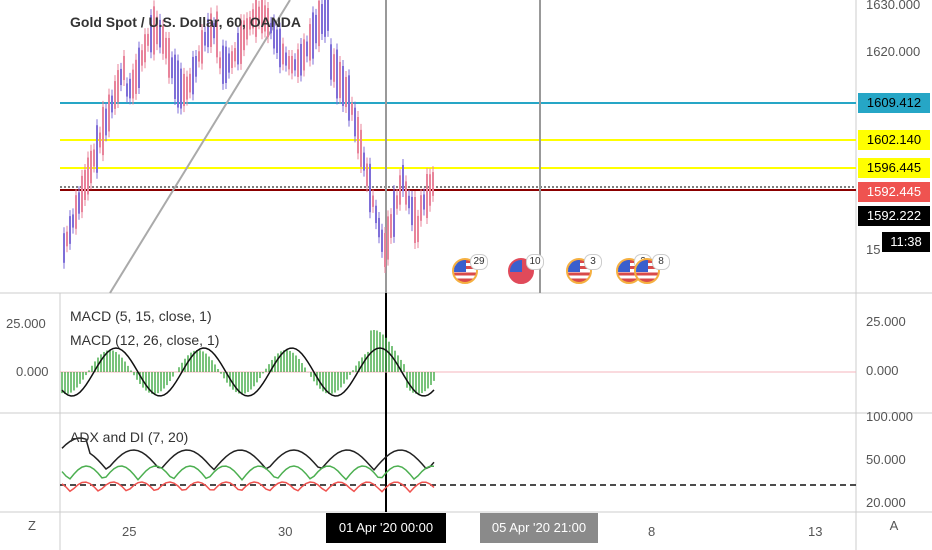 The height and width of the screenshot is (550, 932). Describe the element at coordinates (894, 216) in the screenshot. I see `price-tag-last: 1592.222` at that location.